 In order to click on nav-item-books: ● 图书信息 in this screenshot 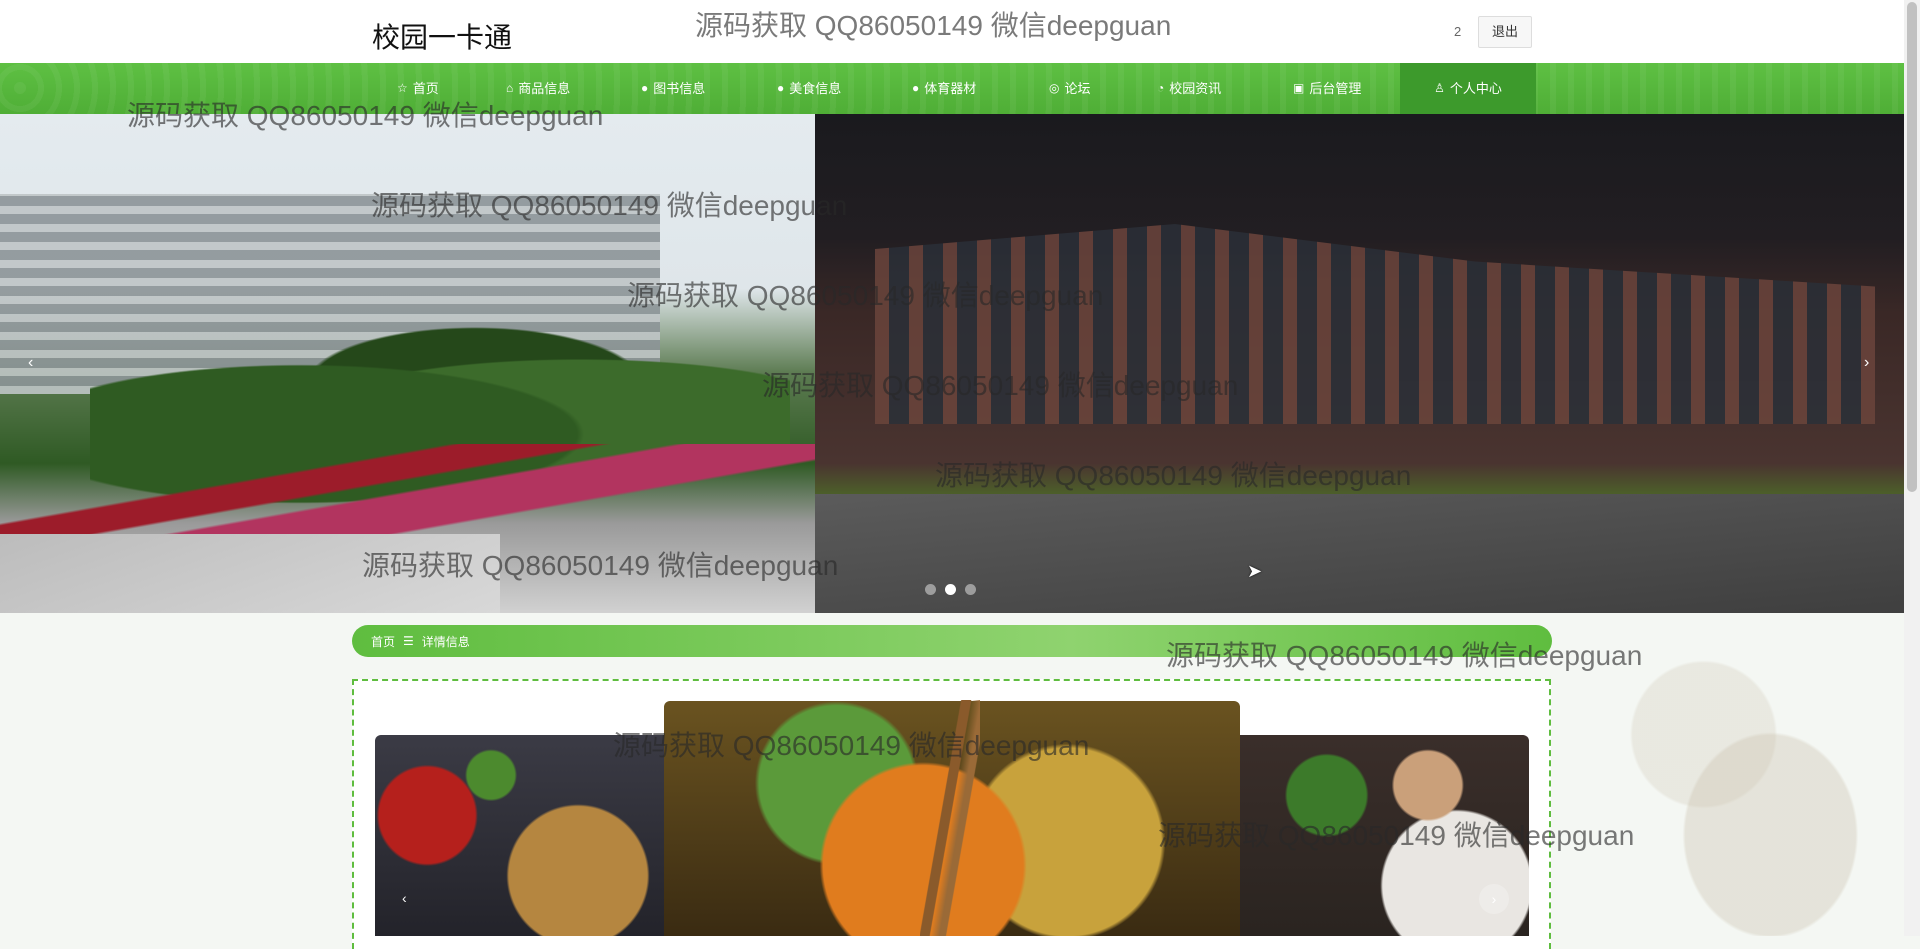, I will do `click(673, 88)`.